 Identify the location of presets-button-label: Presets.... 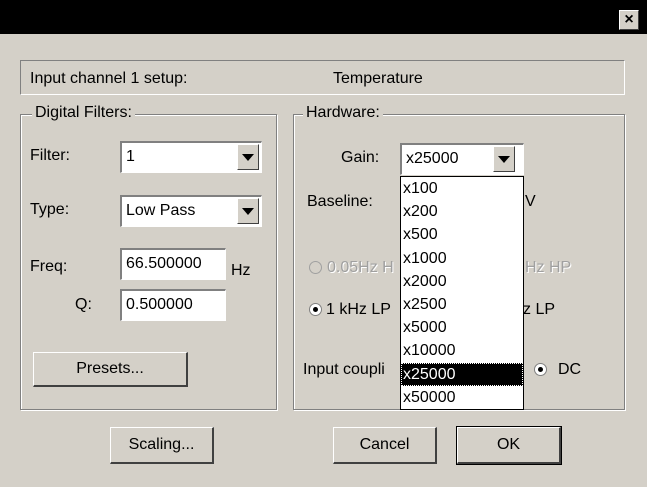
(110, 368).